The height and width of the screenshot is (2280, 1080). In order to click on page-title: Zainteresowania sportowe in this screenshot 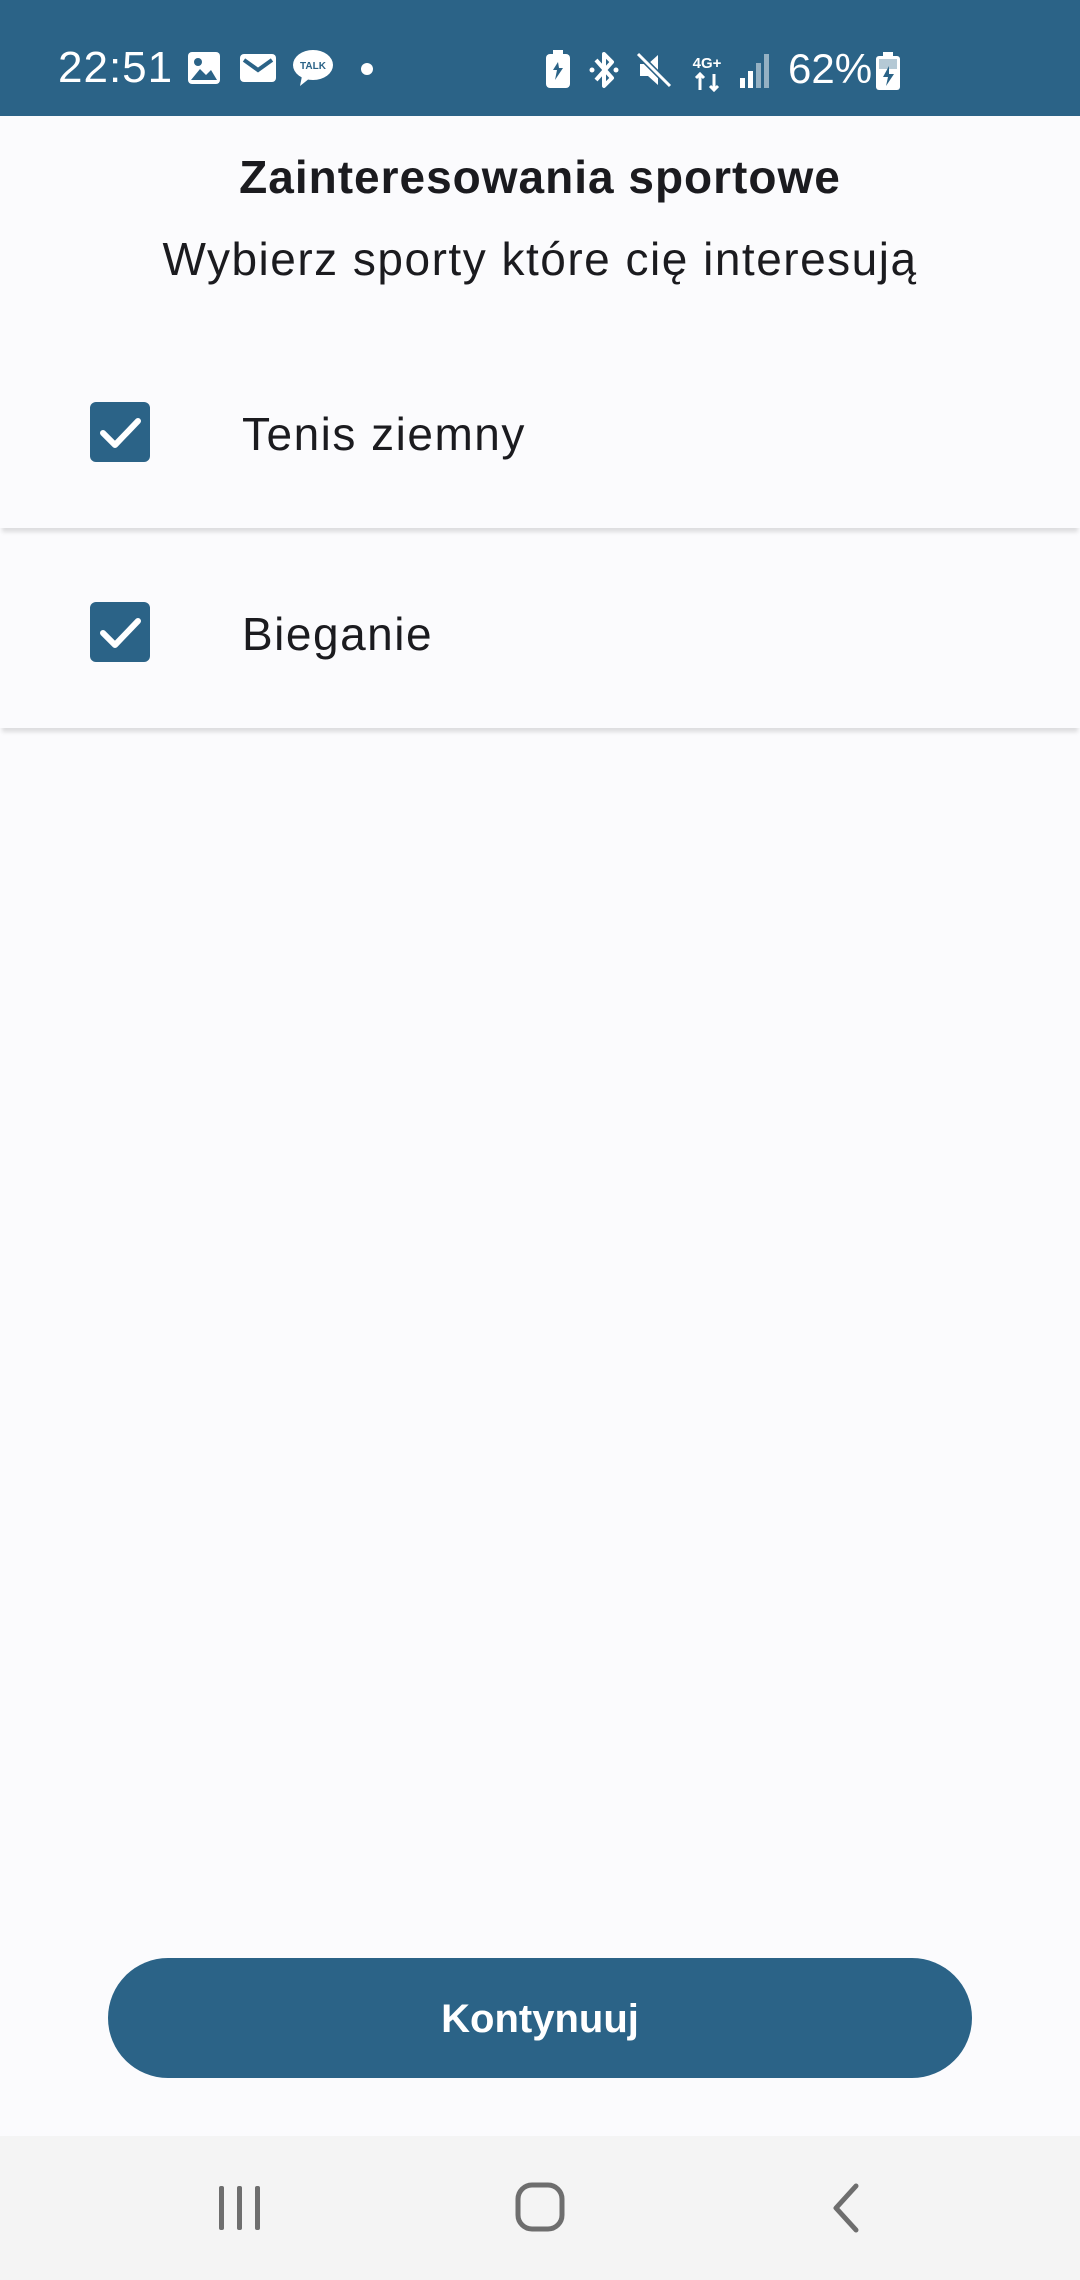, I will do `click(540, 177)`.